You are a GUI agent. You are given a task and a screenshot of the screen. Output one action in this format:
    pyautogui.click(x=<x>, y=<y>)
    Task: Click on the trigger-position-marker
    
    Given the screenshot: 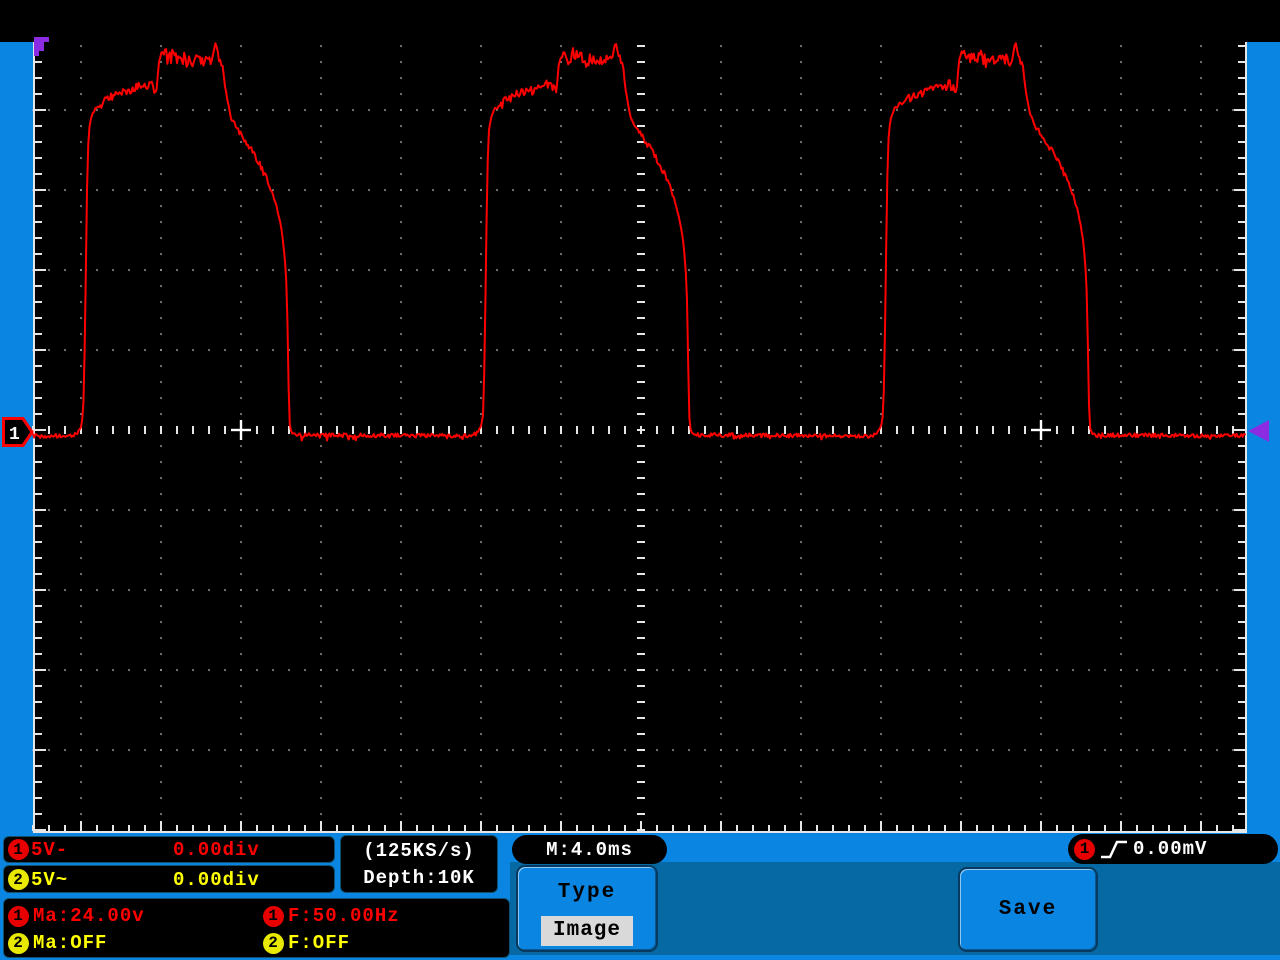 What is the action you would take?
    pyautogui.click(x=42, y=47)
    